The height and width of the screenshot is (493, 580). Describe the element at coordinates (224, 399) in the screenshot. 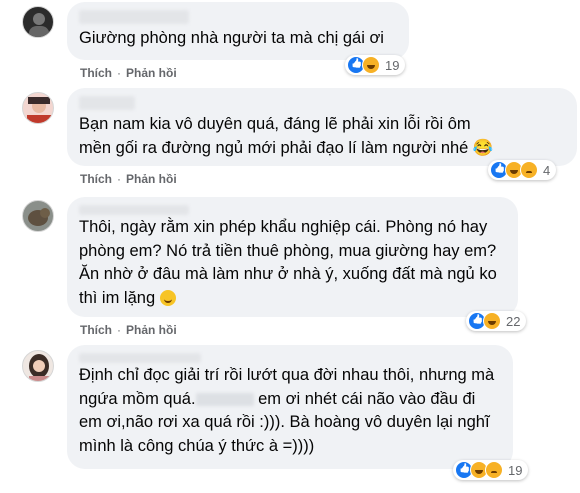

I see `redacted-name` at that location.